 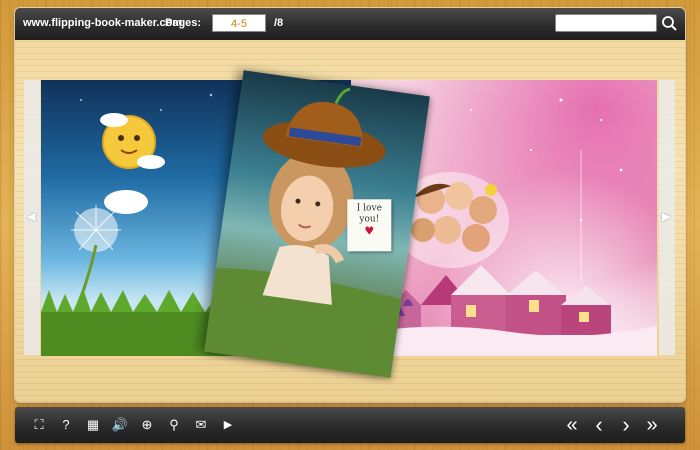 What do you see at coordinates (93, 425) in the screenshot?
I see `thumbnails-icon: ▦` at bounding box center [93, 425].